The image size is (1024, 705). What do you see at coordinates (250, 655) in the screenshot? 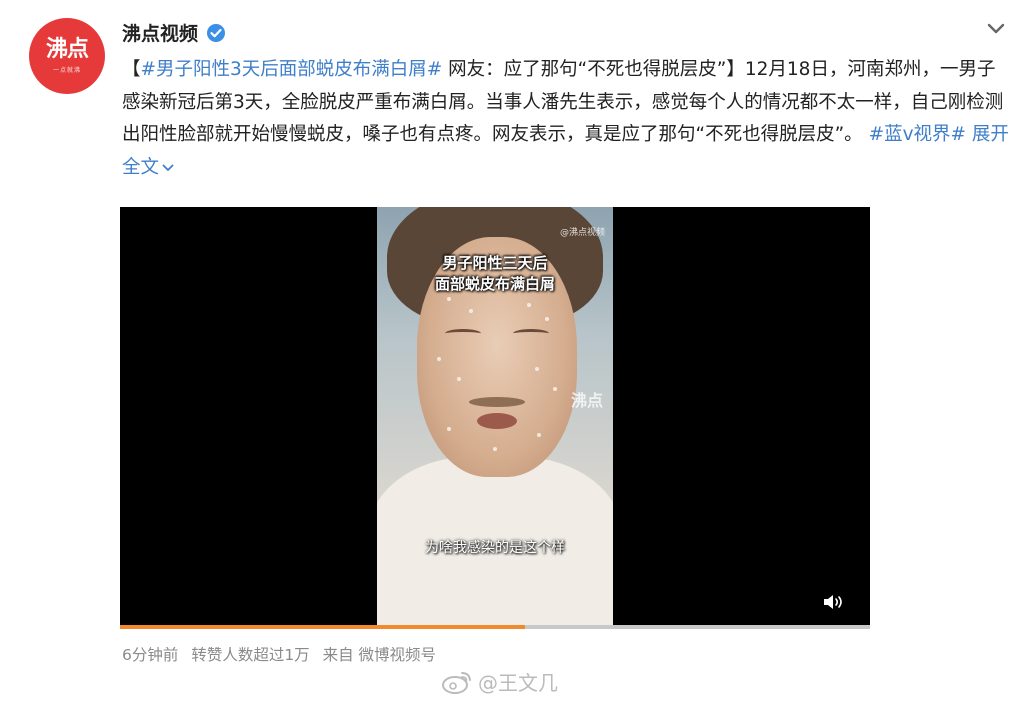
I see `repost-count: 转赞人数超过1万` at bounding box center [250, 655].